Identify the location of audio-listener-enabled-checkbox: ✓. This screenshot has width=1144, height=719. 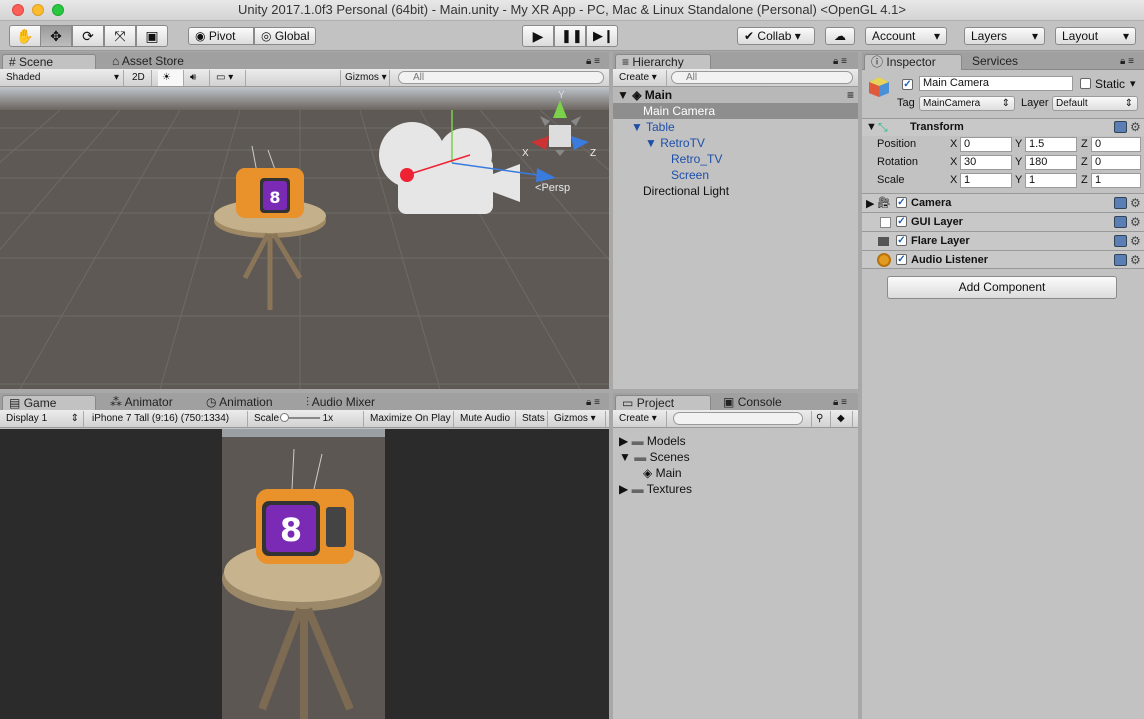
(901, 259).